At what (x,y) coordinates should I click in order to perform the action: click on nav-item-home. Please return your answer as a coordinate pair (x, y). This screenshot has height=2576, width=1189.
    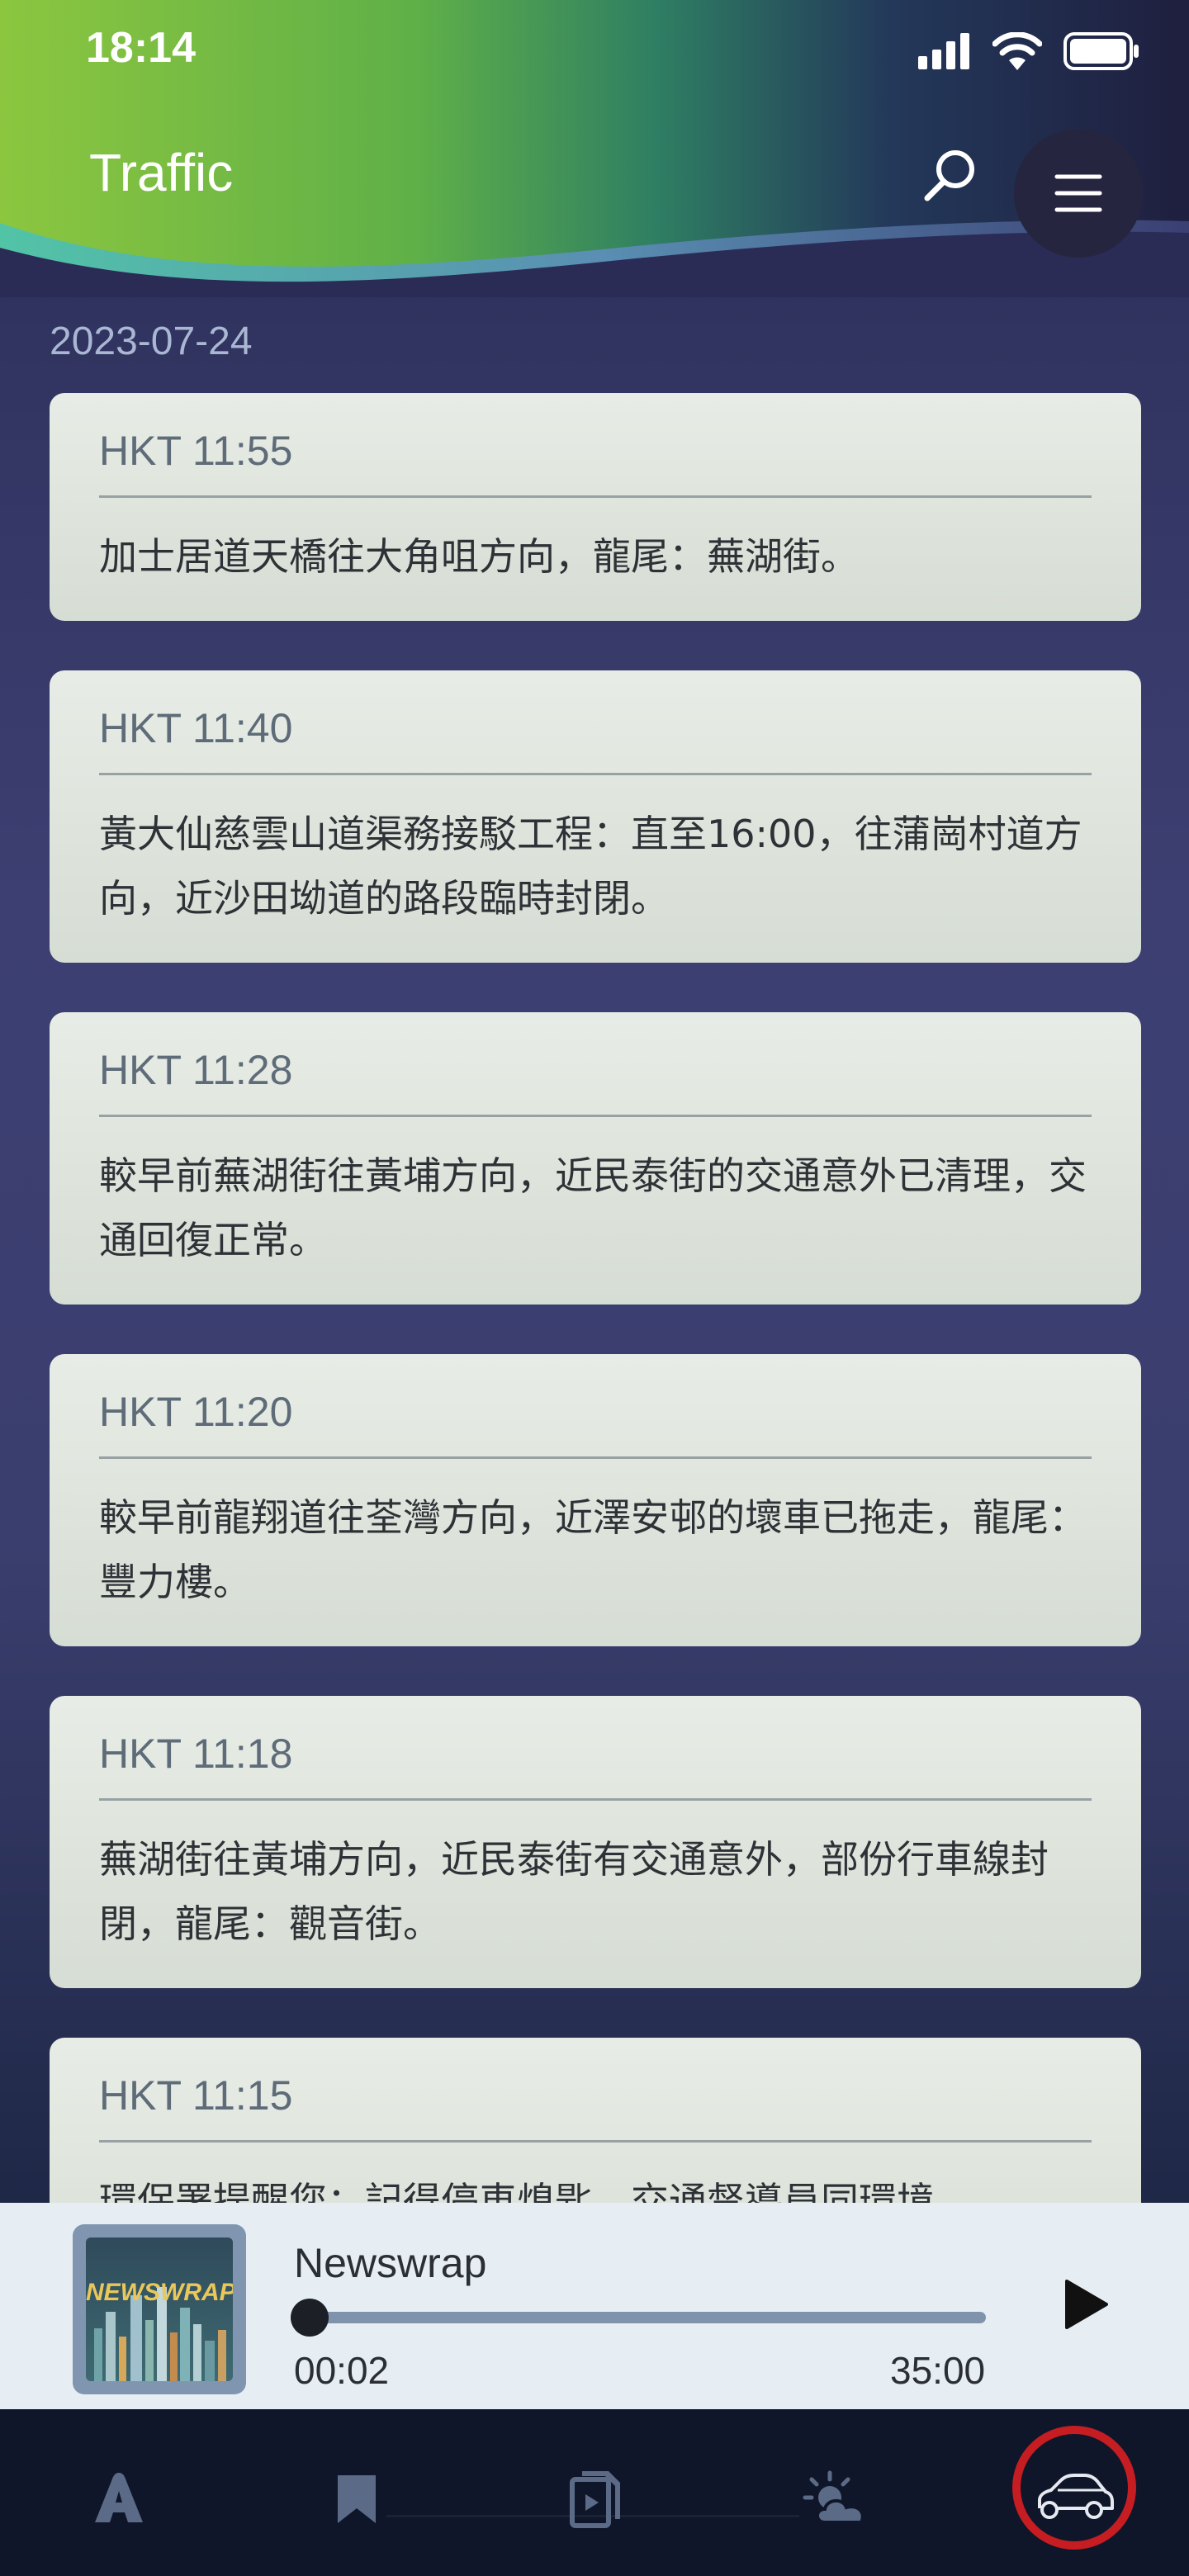
    Looking at the image, I should click on (119, 2498).